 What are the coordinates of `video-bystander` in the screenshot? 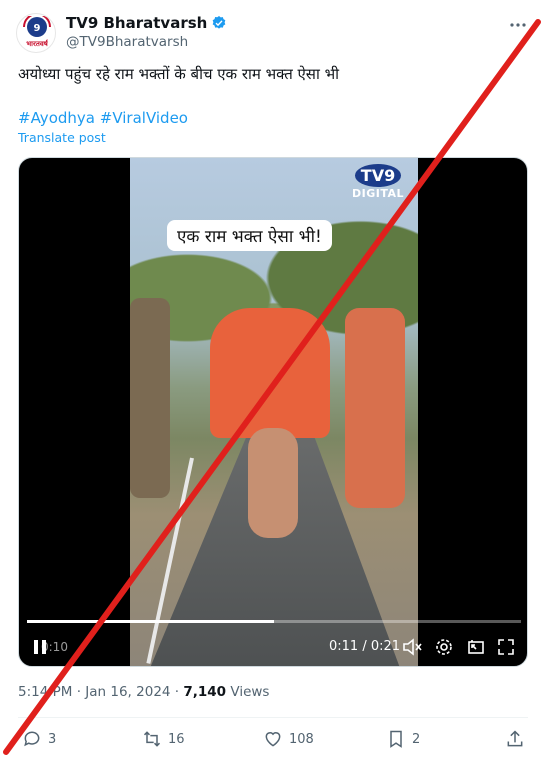 It's located at (150, 398).